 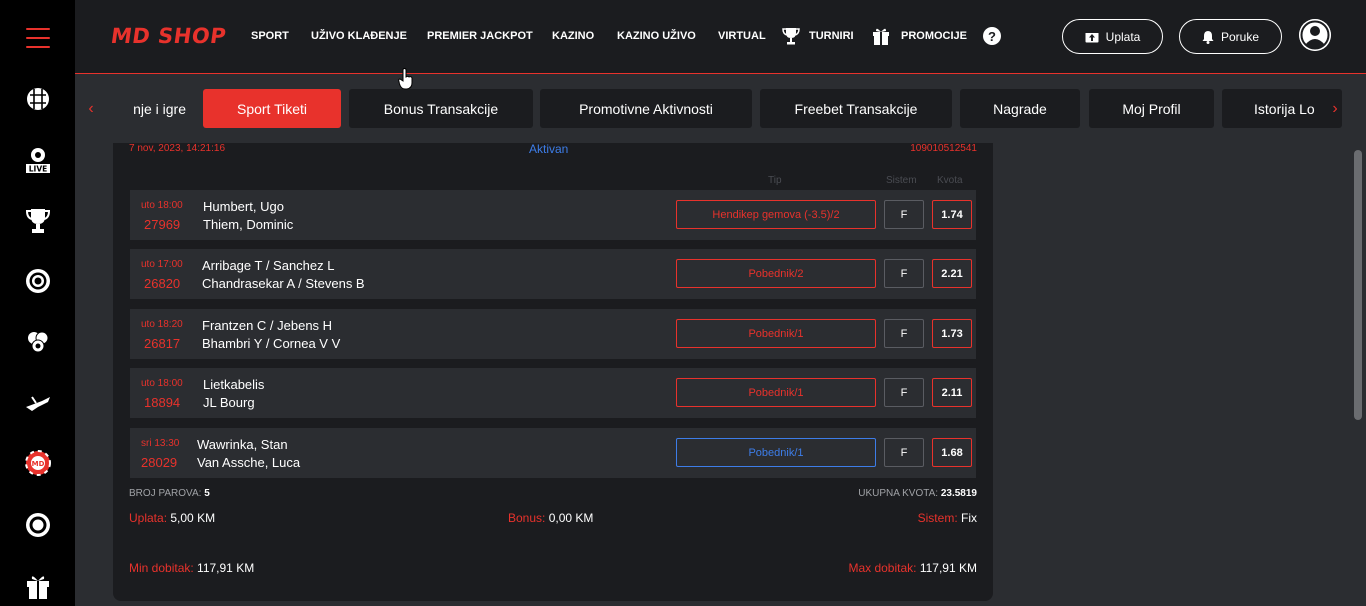 I want to click on ukupna-kvota: UKUPNA KVOTA: 23.5819, so click(x=917, y=493).